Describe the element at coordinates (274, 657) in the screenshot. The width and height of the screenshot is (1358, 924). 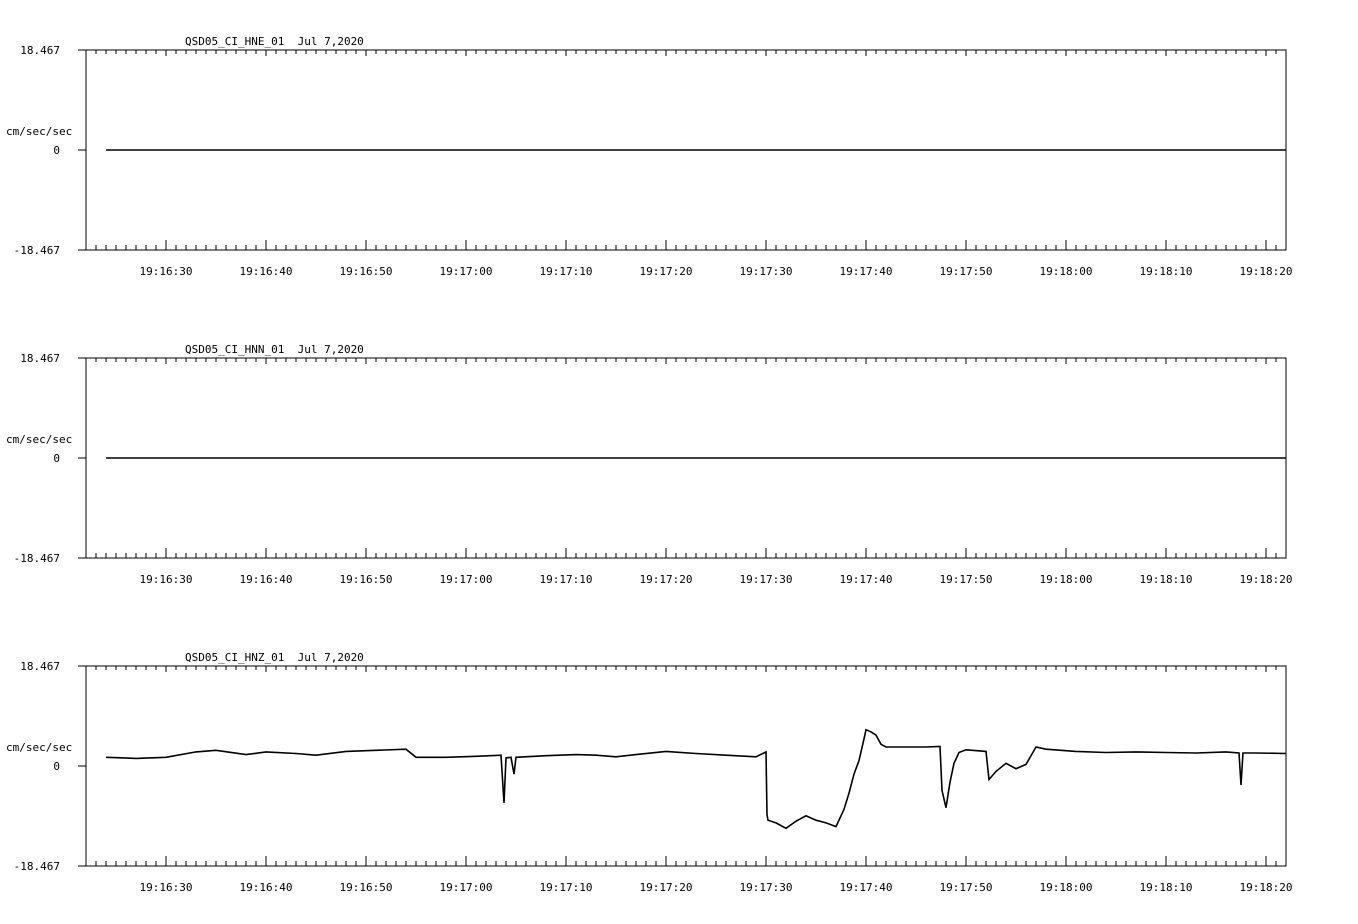
I see `panel-title: QSD05_CI_HNZ_01 Jul 7,2020` at that location.